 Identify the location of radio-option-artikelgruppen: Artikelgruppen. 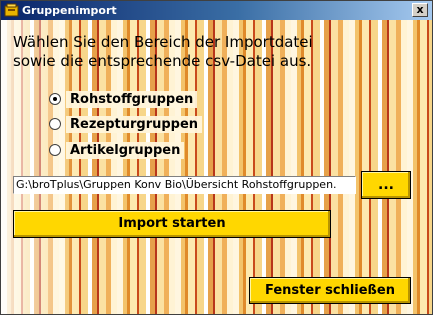
(117, 150).